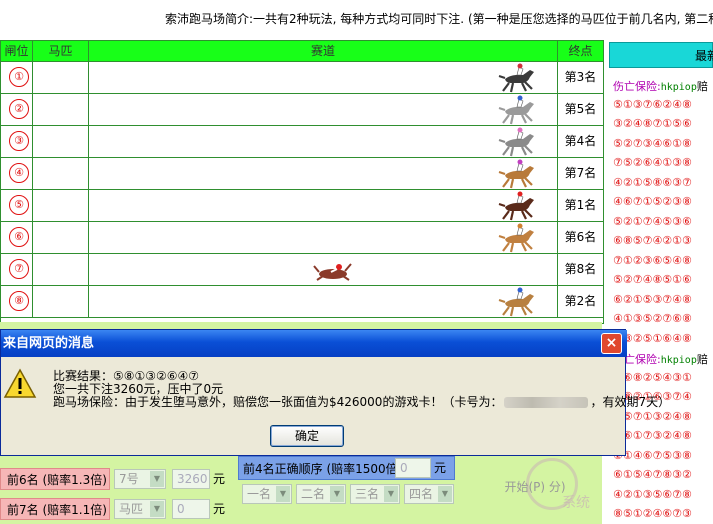 The image size is (713, 524). I want to click on feed-result-sequence: ⑥⑧⑤⑦④②①③, so click(652, 240).